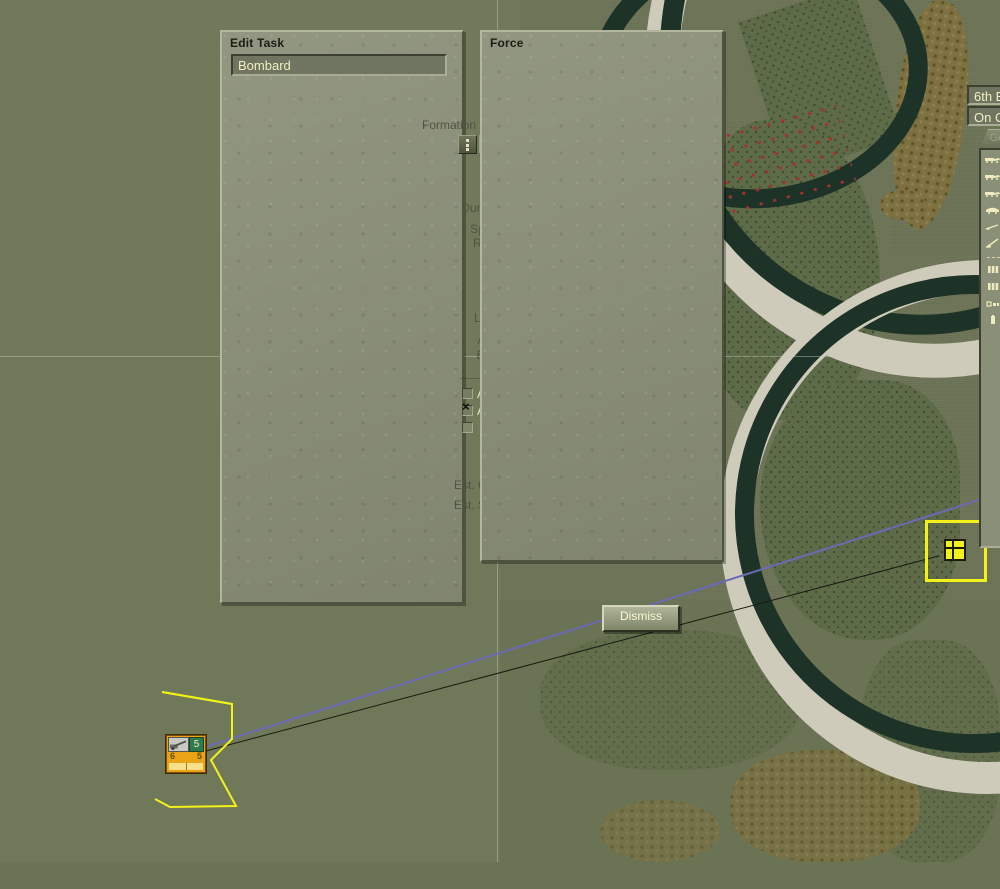 The width and height of the screenshot is (1000, 889). I want to click on terrain-rough, so click(660, 831).